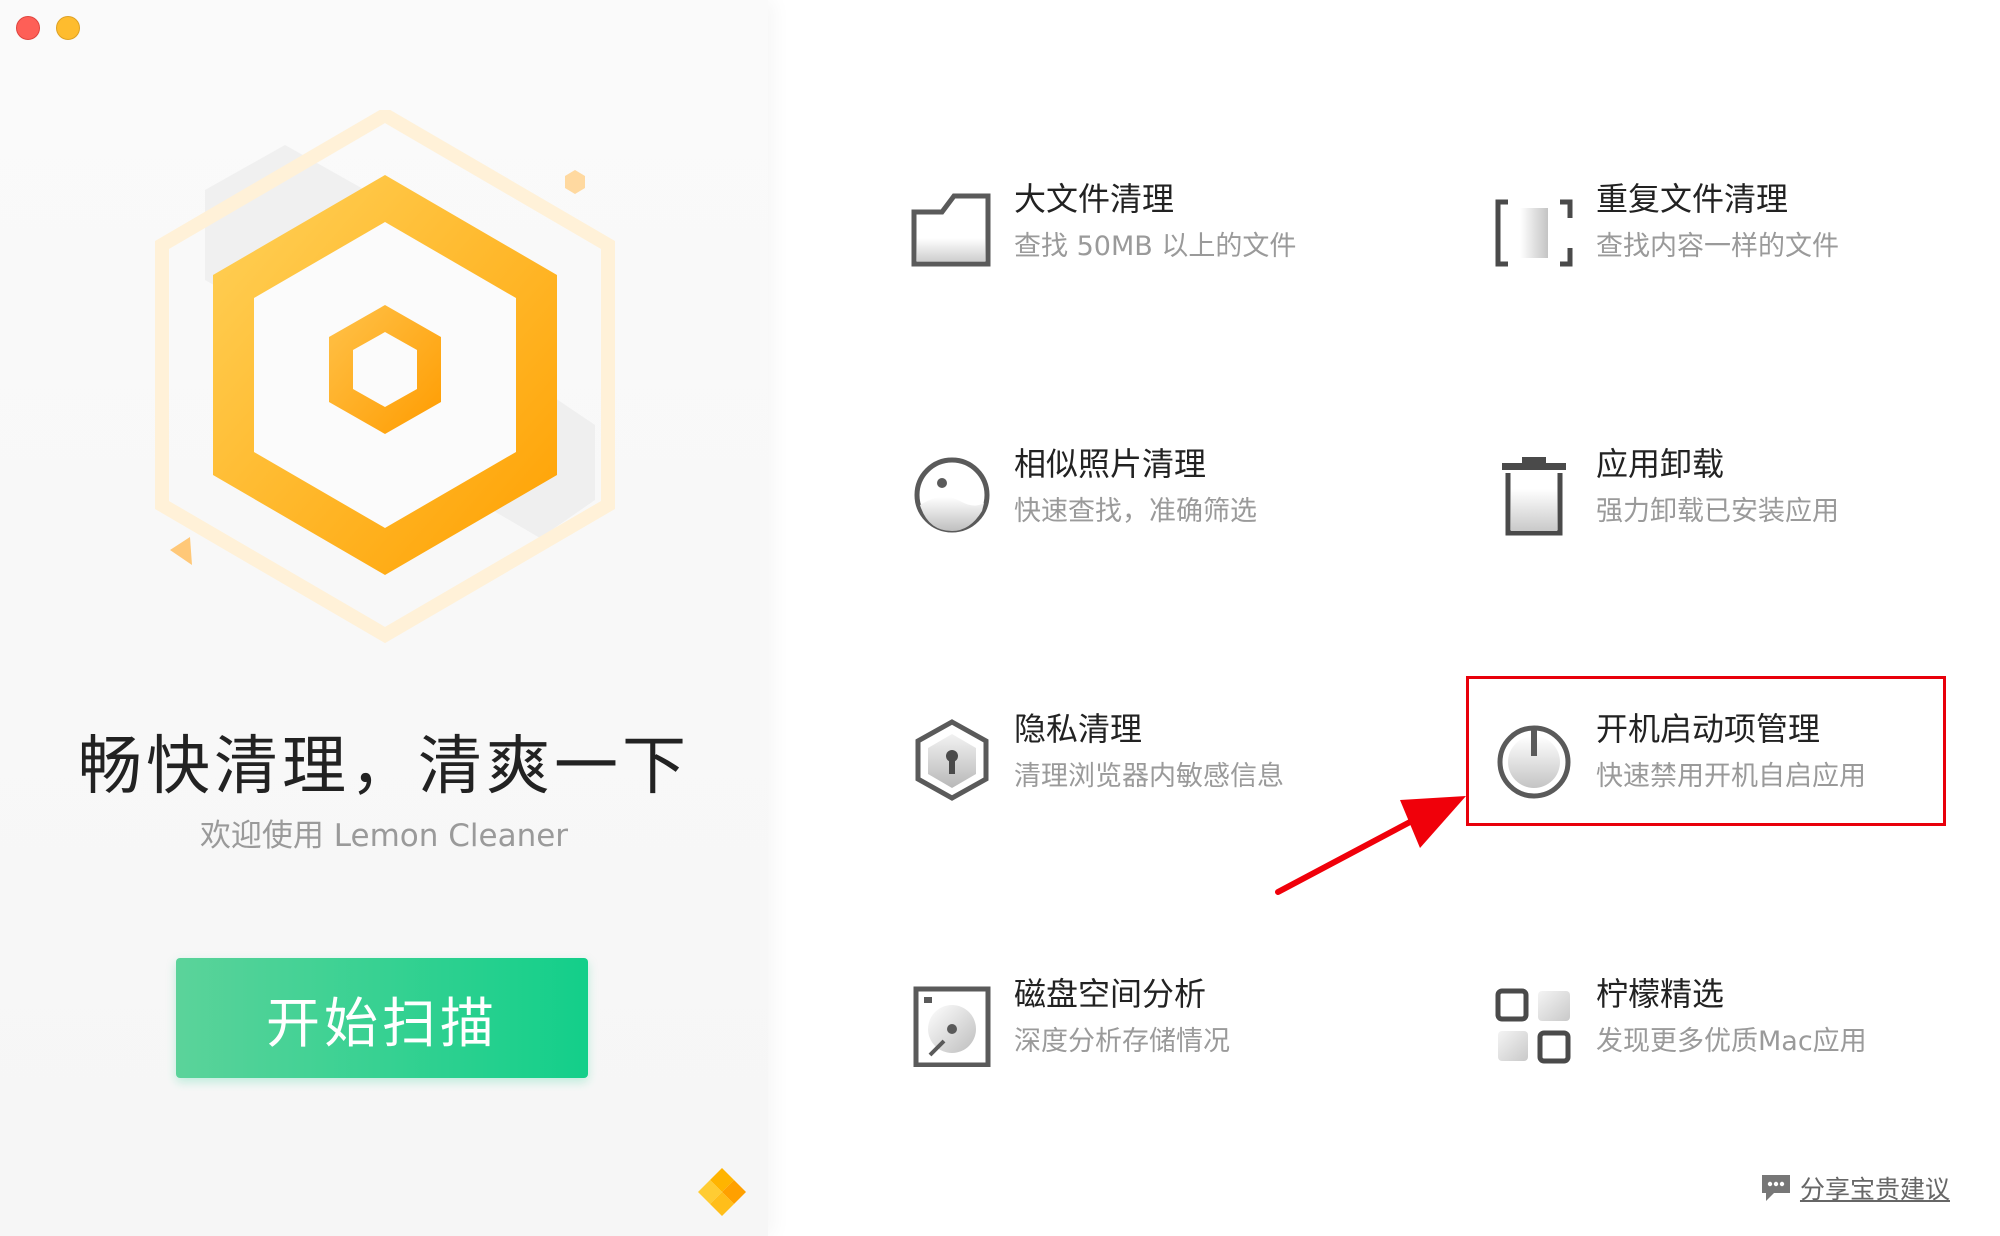 The width and height of the screenshot is (2000, 1236). Describe the element at coordinates (1717, 511) in the screenshot. I see `feature-desc: 强力卸载已安装应用` at that location.